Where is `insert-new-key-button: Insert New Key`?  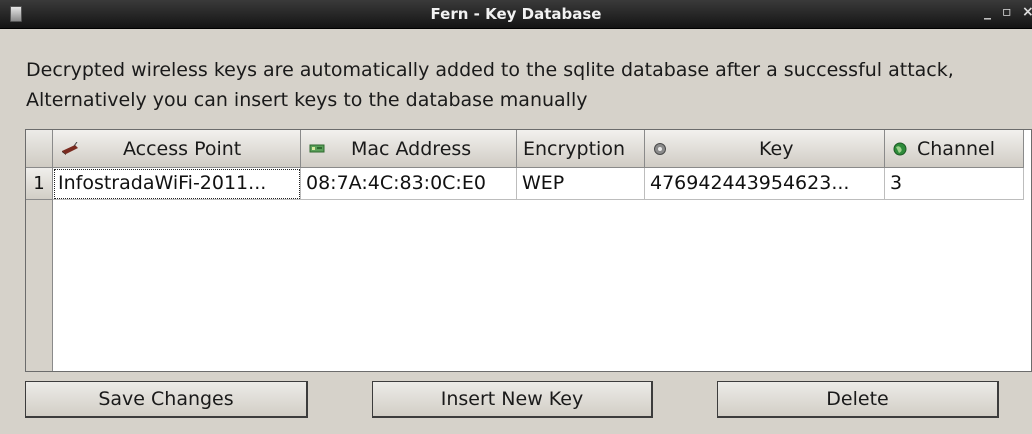
insert-new-key-button: Insert New Key is located at coordinates (512, 399).